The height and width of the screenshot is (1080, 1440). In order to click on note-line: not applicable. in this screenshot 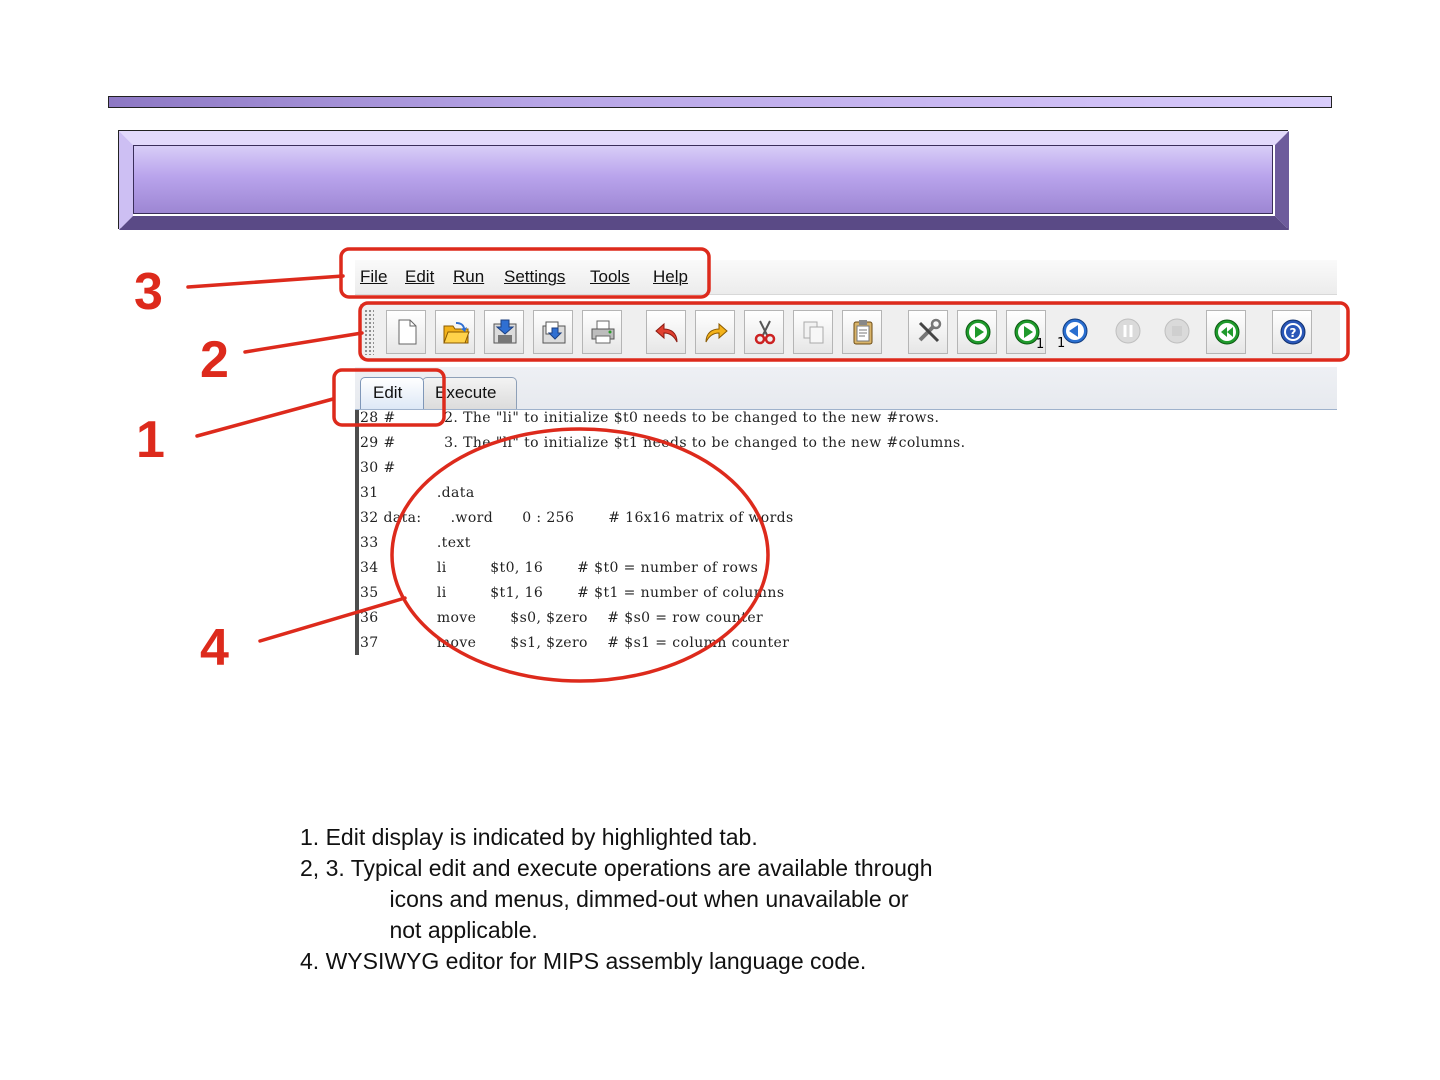, I will do `click(419, 930)`.